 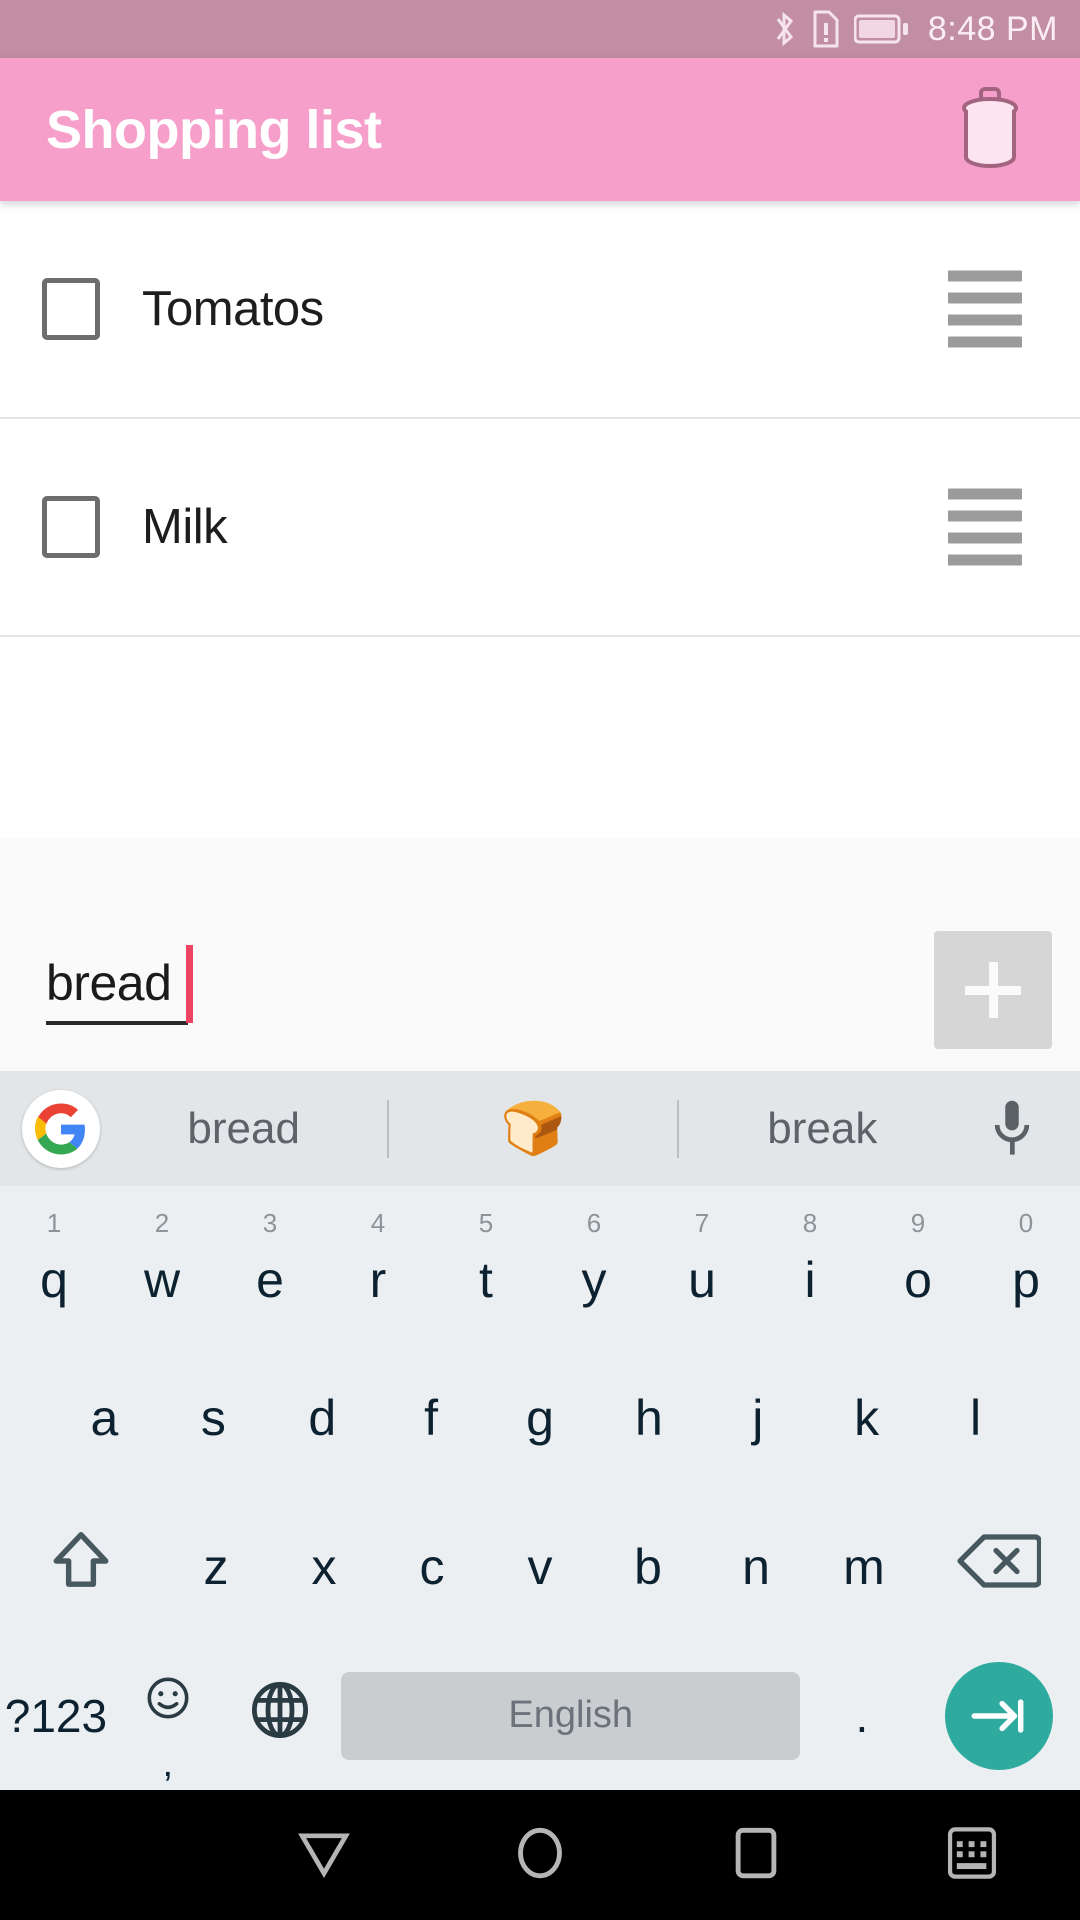 I want to click on key-r: 4r, so click(x=378, y=1268).